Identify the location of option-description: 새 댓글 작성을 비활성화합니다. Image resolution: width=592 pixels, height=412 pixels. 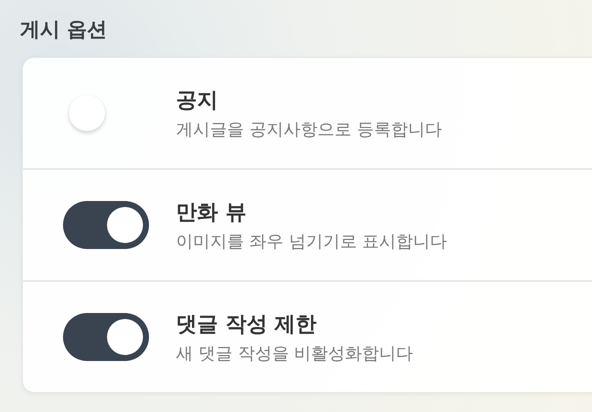
(295, 353).